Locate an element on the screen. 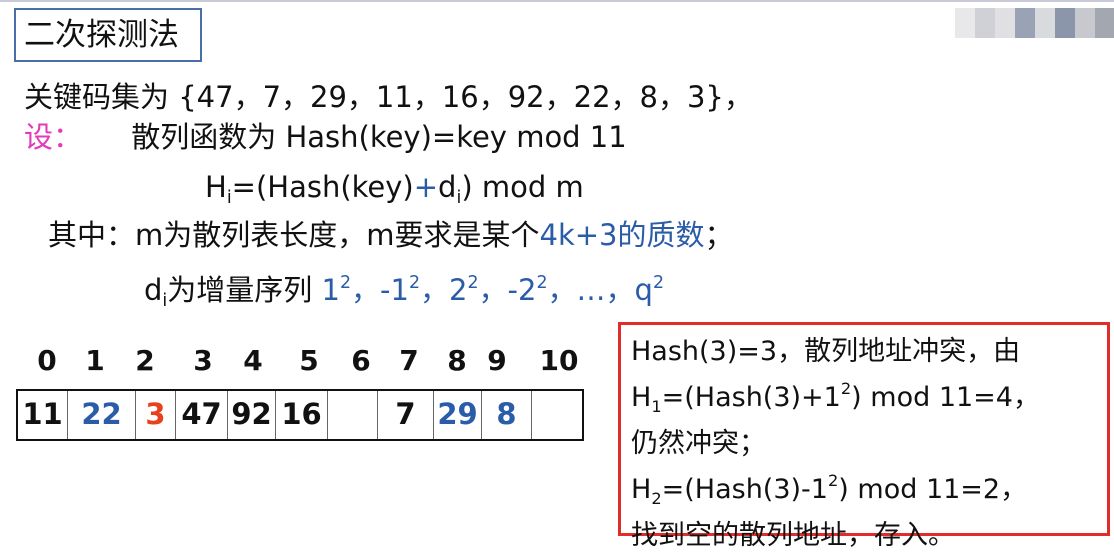  keys-line: 关键码集为 {47，7，29，11，16，92，22，8，3}， is located at coordinates (388, 97).